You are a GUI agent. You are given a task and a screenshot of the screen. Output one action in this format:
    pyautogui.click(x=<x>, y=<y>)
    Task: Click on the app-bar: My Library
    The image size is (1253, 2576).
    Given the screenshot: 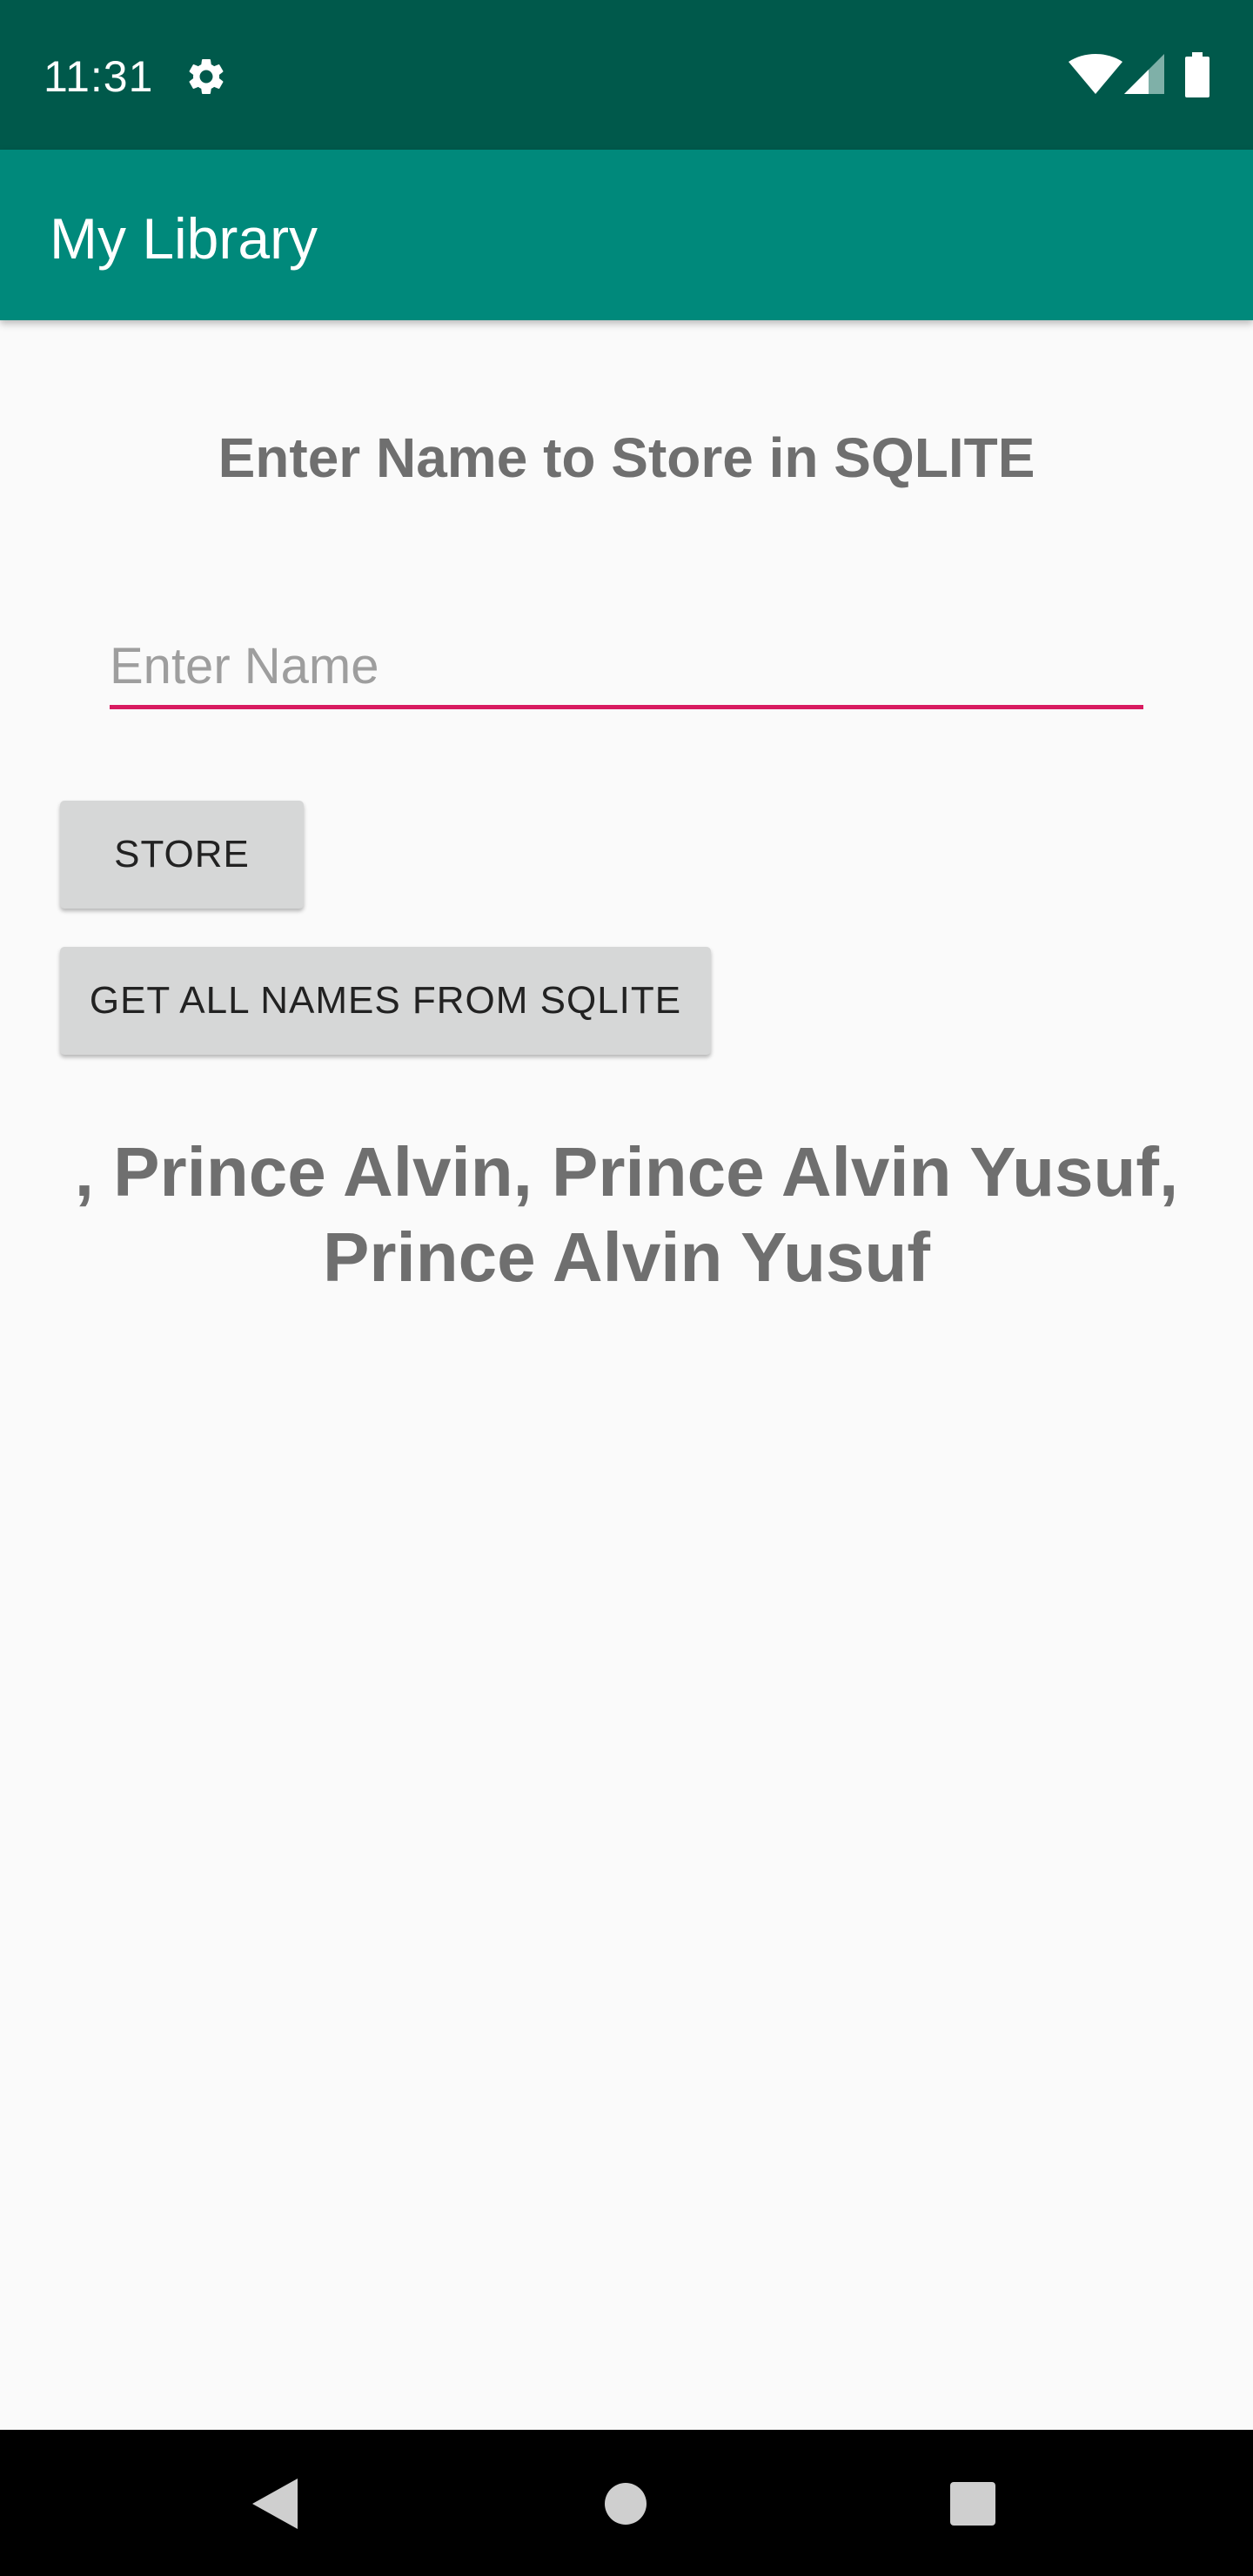 What is the action you would take?
    pyautogui.click(x=626, y=235)
    